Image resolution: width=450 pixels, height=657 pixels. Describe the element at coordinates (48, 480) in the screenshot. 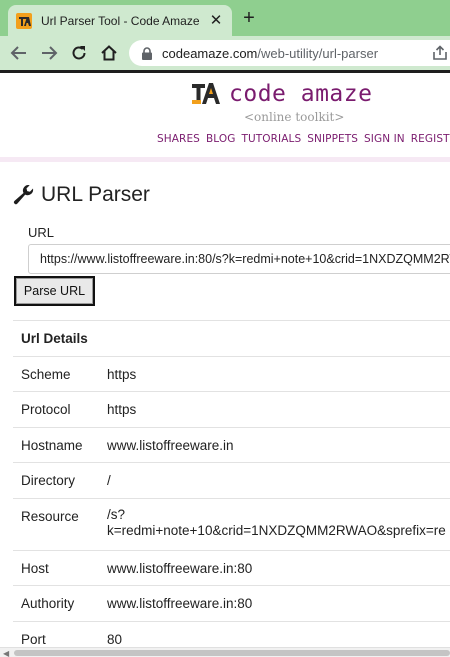

I see `row-key: Directory` at that location.